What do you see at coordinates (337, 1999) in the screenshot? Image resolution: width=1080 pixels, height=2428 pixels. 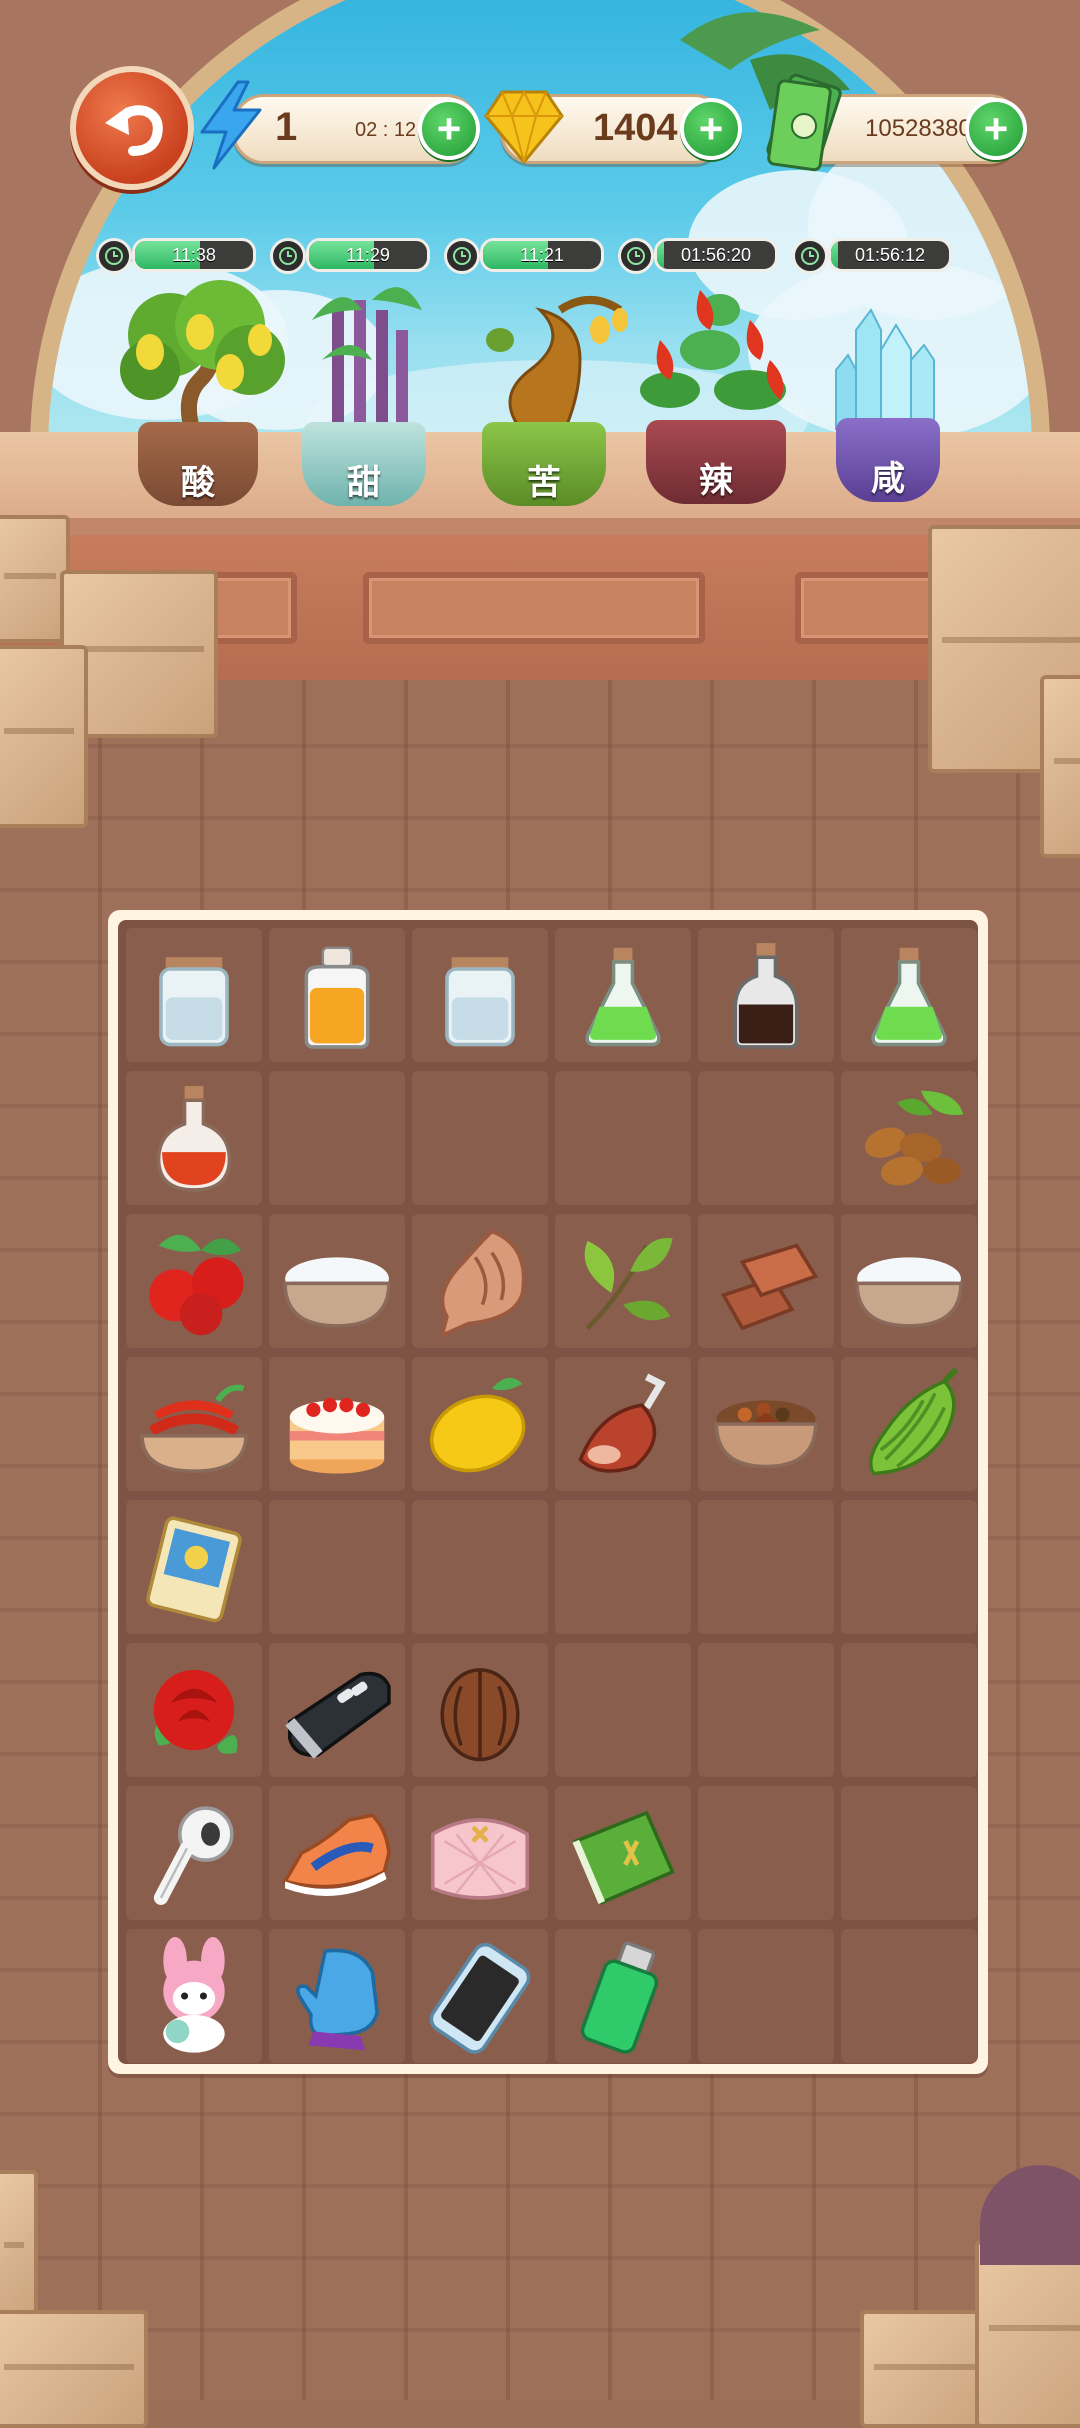 I see `mitten-icon` at bounding box center [337, 1999].